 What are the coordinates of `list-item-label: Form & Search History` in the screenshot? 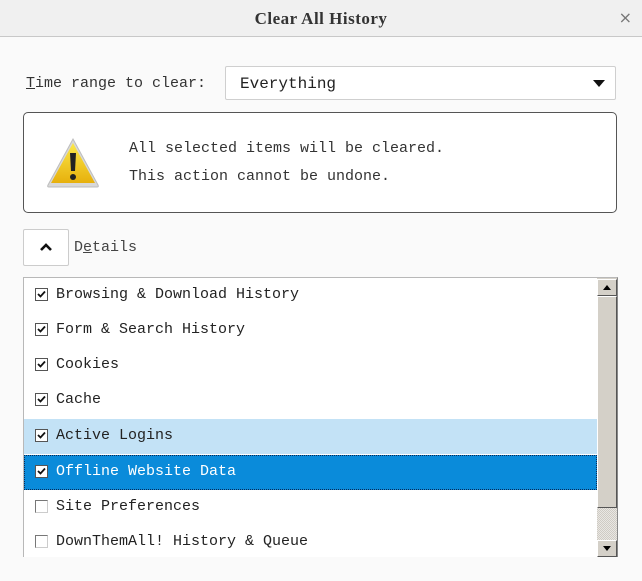 It's located at (151, 329).